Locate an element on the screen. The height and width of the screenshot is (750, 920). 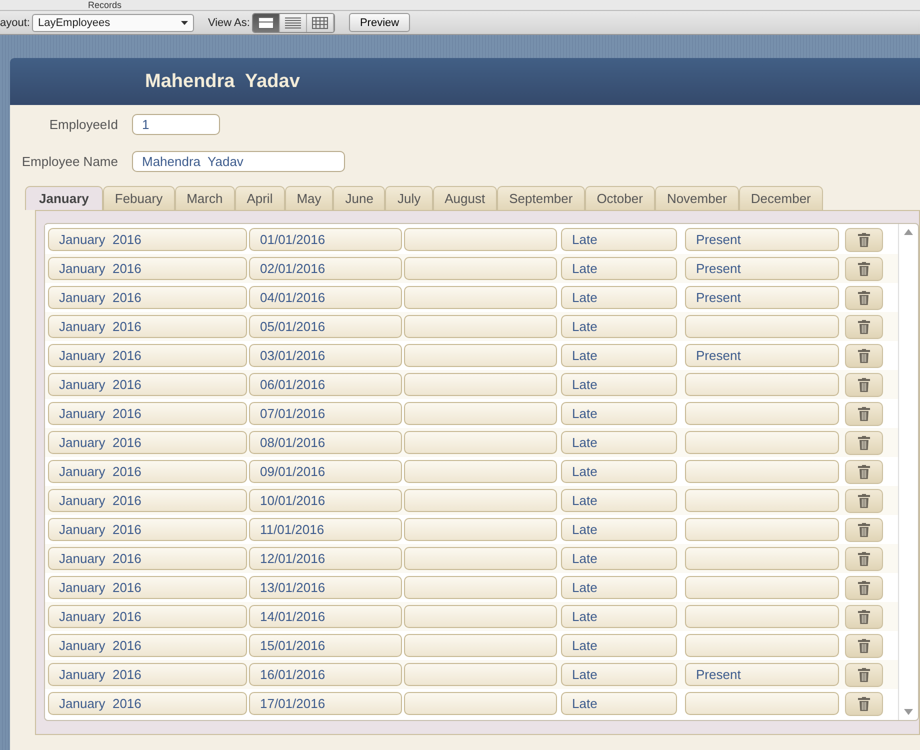
month-tab: April is located at coordinates (259, 198).